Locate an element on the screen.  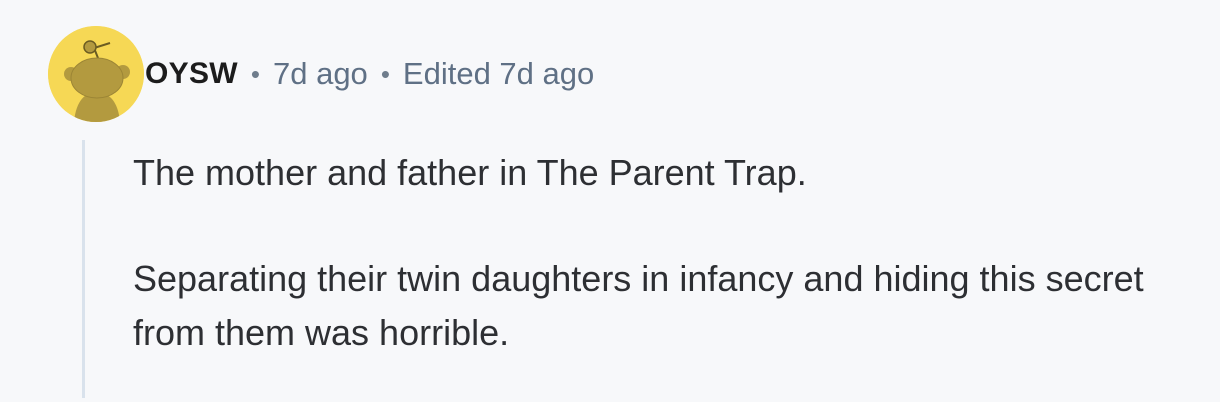
thread-line is located at coordinates (83, 269).